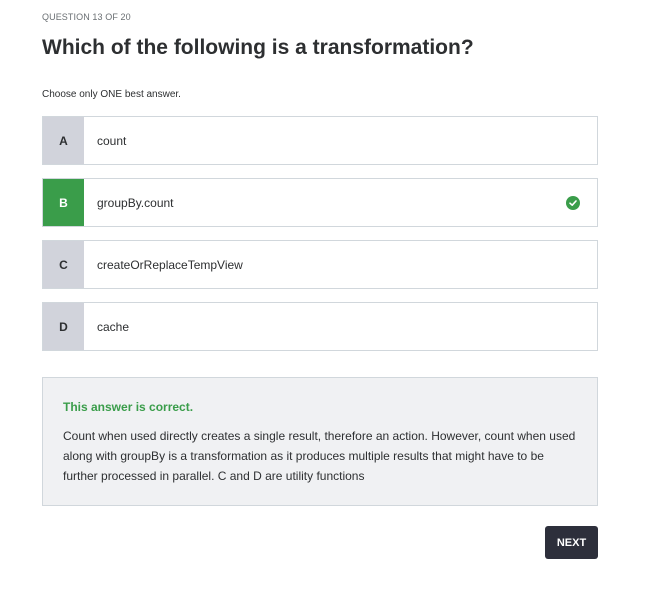  What do you see at coordinates (111, 94) in the screenshot?
I see `question-instruction: Choose only ONE best answer.` at bounding box center [111, 94].